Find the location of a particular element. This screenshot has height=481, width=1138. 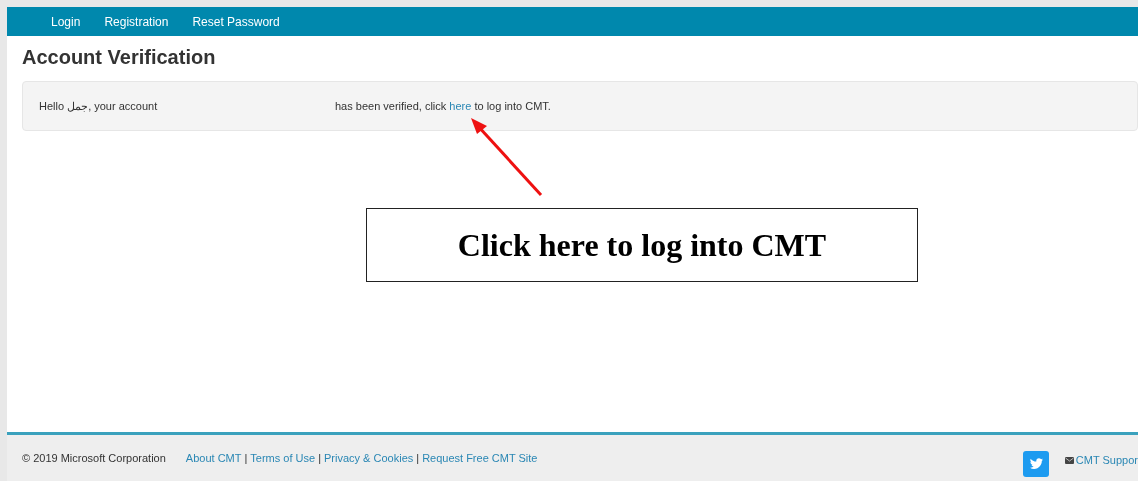

copyright-text: © 2019 Microsoft Corporation is located at coordinates (94, 458).